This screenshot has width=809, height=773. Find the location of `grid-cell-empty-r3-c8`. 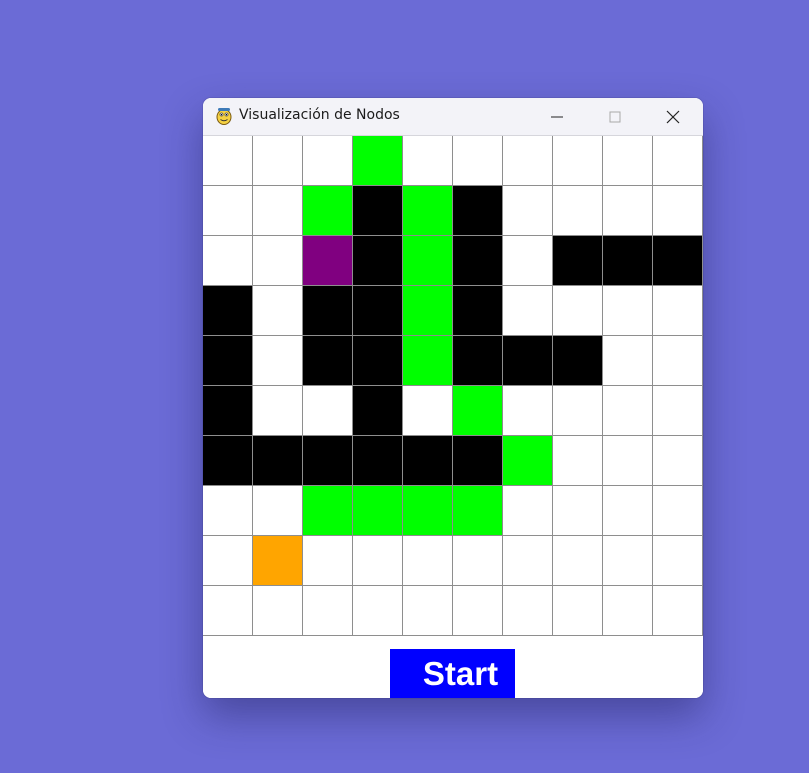

grid-cell-empty-r3-c8 is located at coordinates (628, 311).